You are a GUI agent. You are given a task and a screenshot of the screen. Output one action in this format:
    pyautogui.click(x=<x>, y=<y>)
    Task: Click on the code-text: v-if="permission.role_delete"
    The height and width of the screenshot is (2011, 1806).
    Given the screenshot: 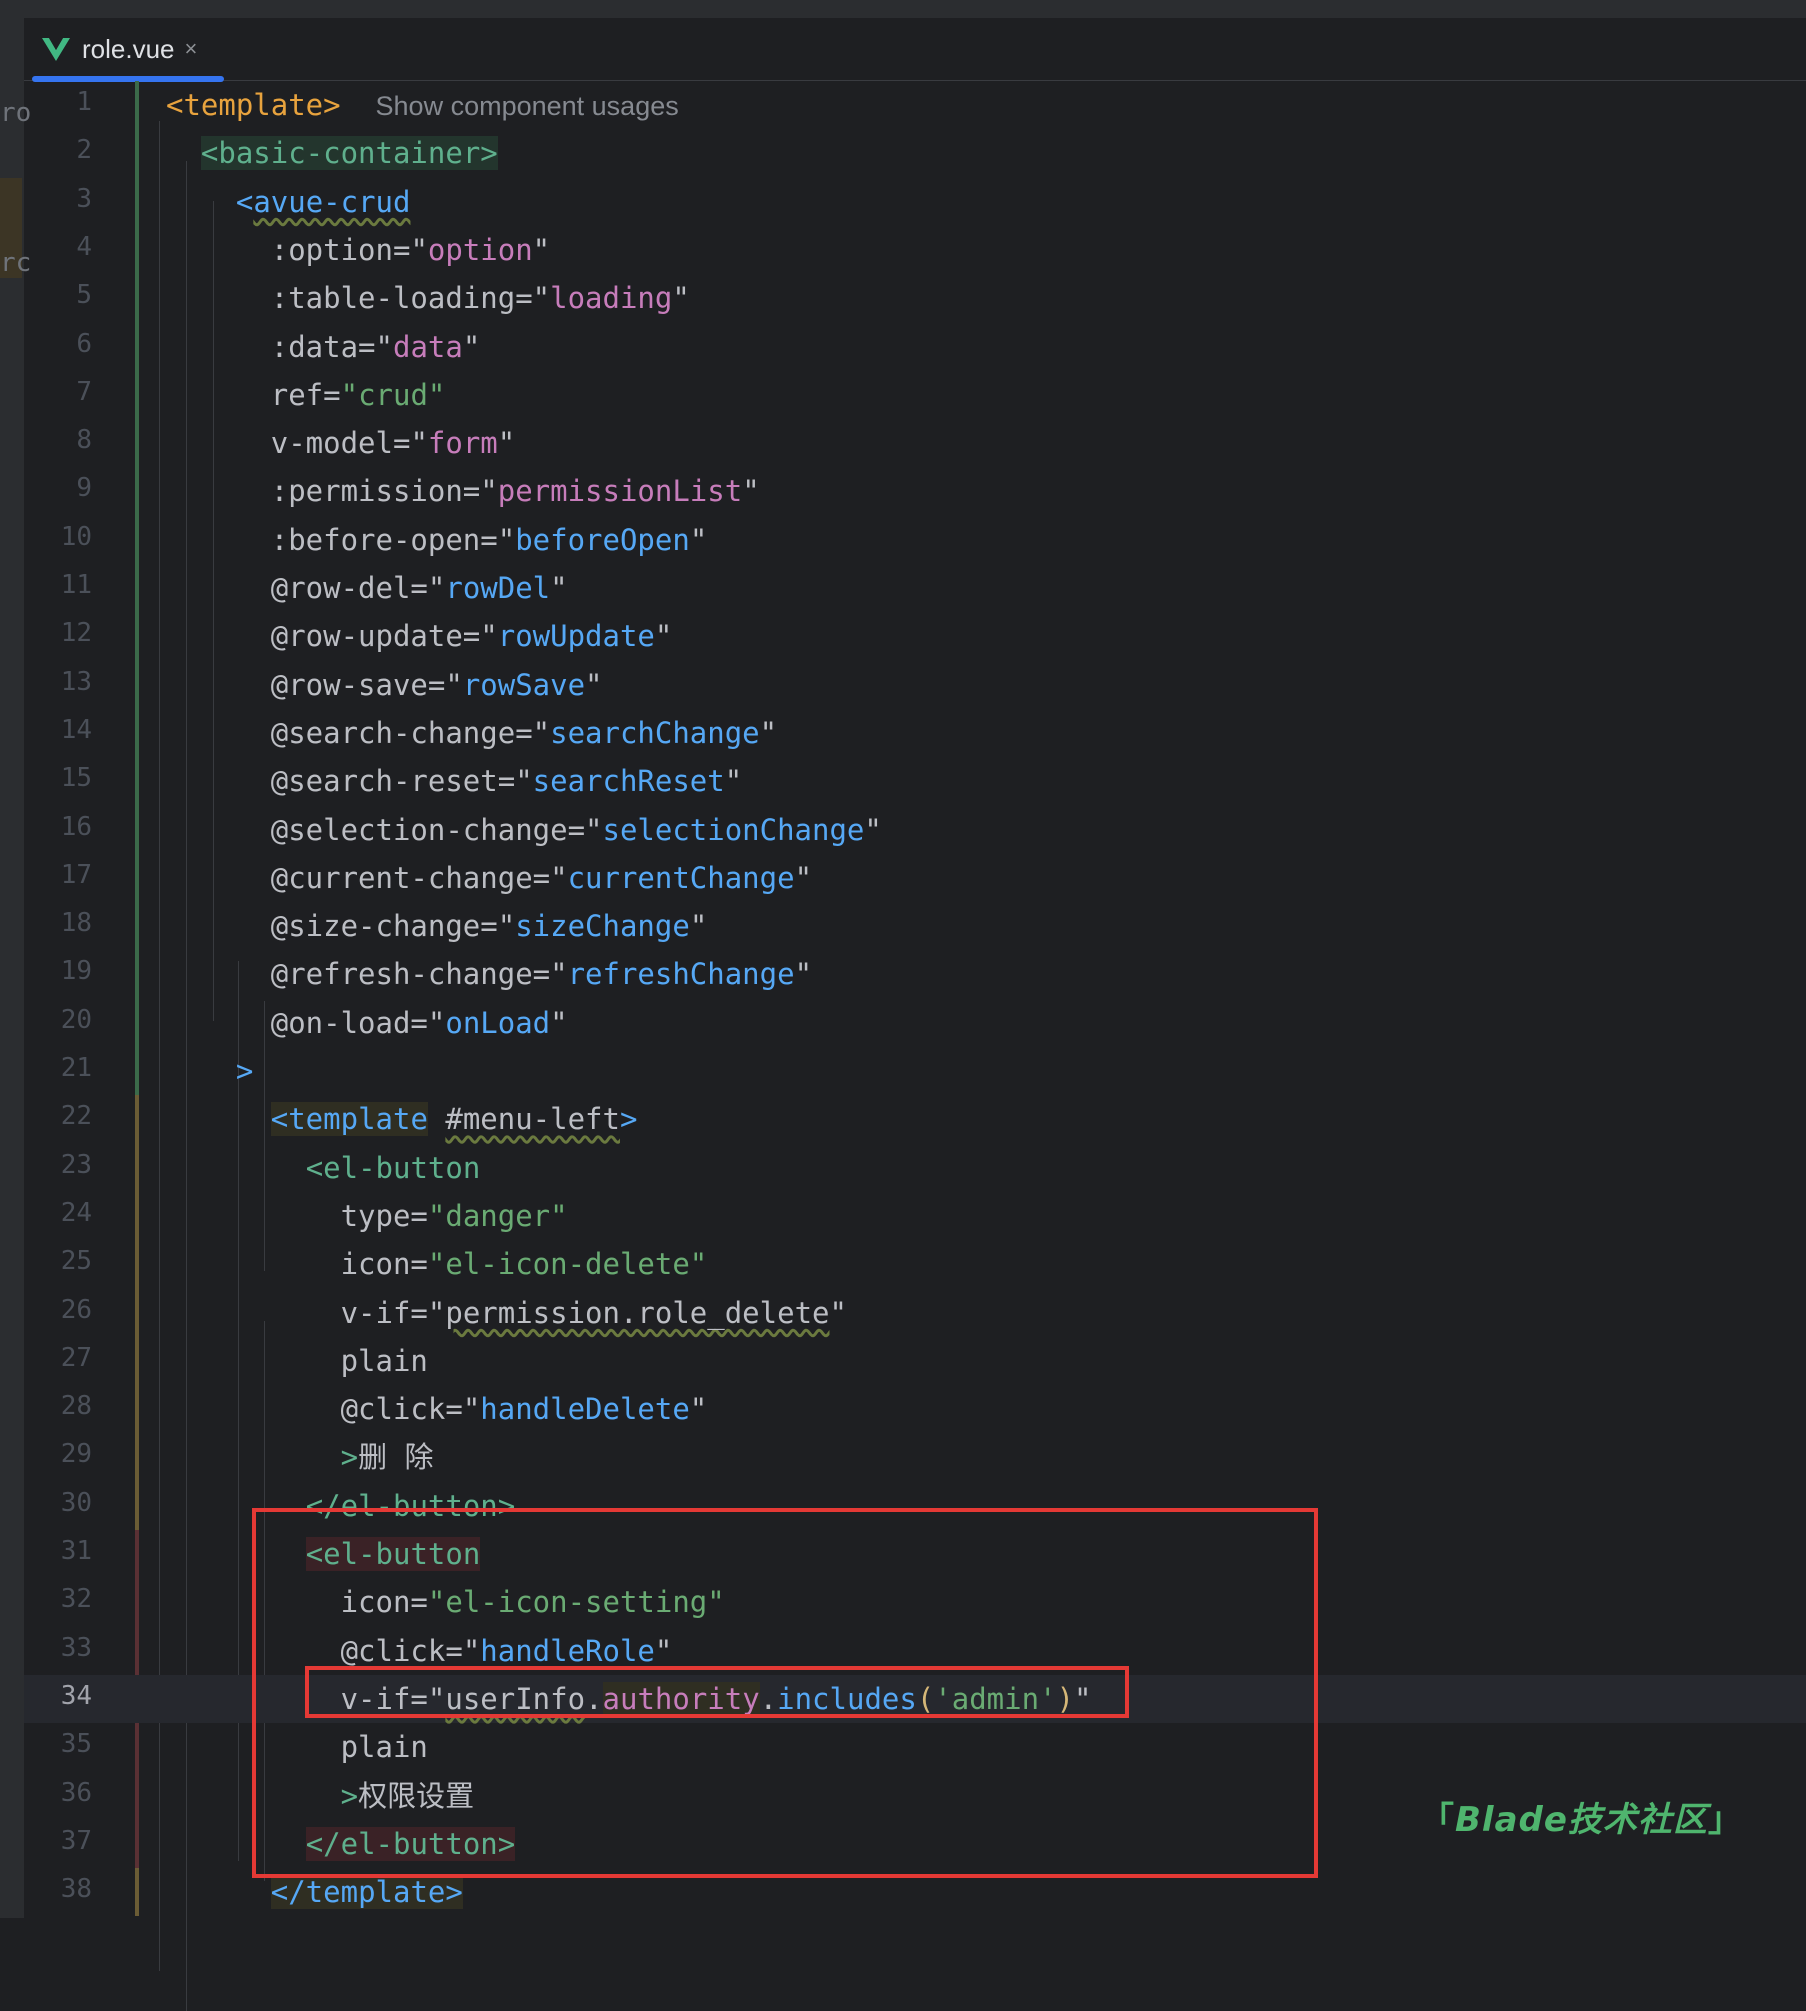 What is the action you would take?
    pyautogui.click(x=506, y=1313)
    